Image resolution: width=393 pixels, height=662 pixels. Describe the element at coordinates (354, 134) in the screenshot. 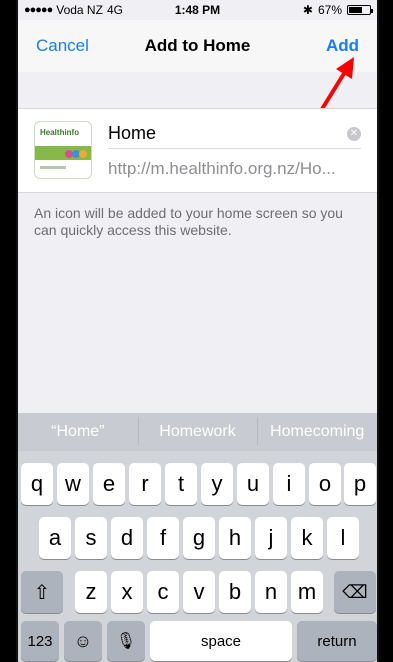

I see `clear-text-icon: ✕` at that location.